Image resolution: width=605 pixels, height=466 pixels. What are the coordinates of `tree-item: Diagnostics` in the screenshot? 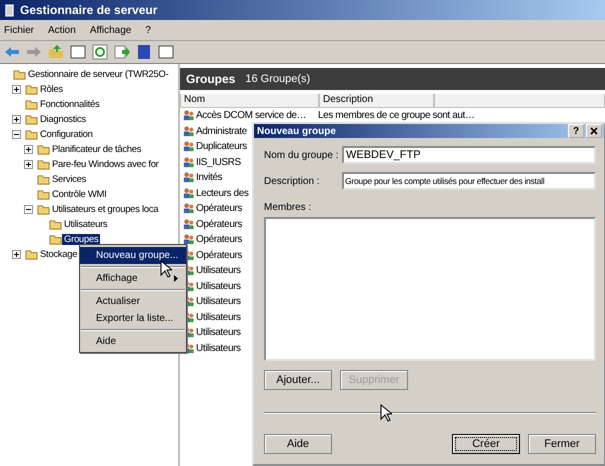 It's located at (63, 119).